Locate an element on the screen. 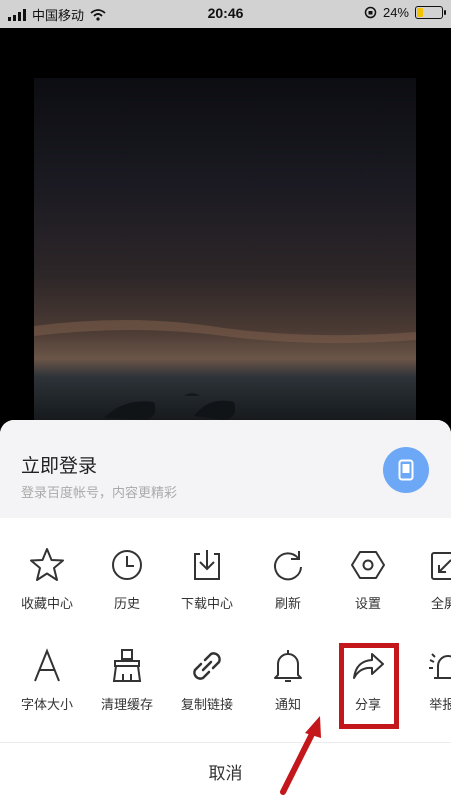 The width and height of the screenshot is (451, 808). bell-icon is located at coordinates (288, 666).